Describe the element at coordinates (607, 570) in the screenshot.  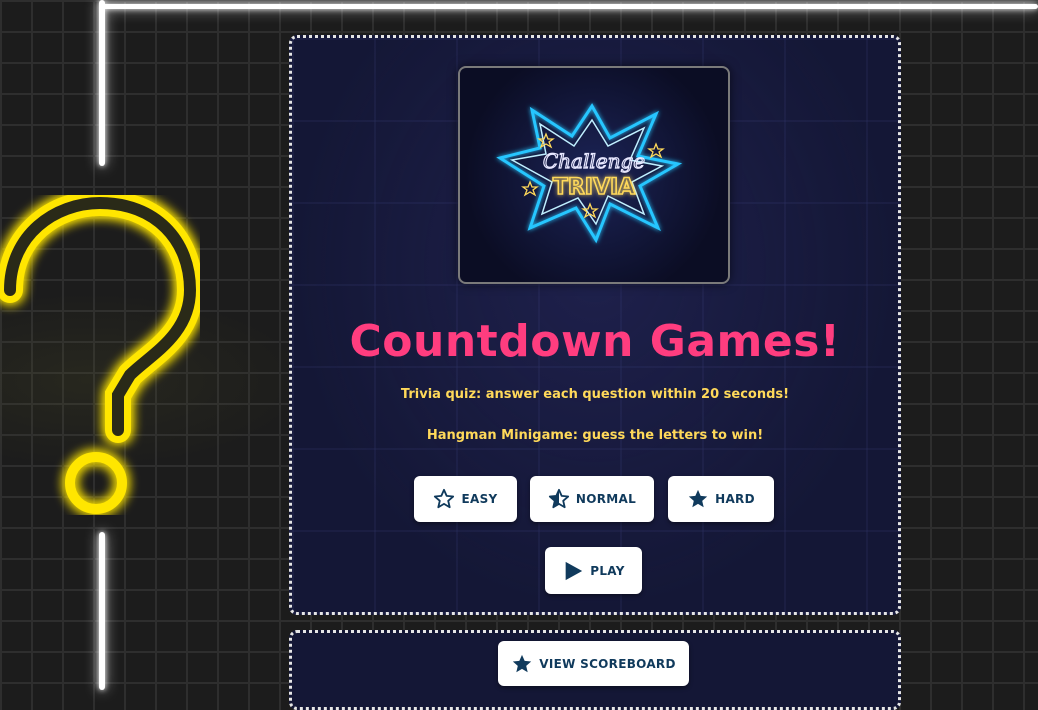
I see `play-button-label: PLAY` at that location.